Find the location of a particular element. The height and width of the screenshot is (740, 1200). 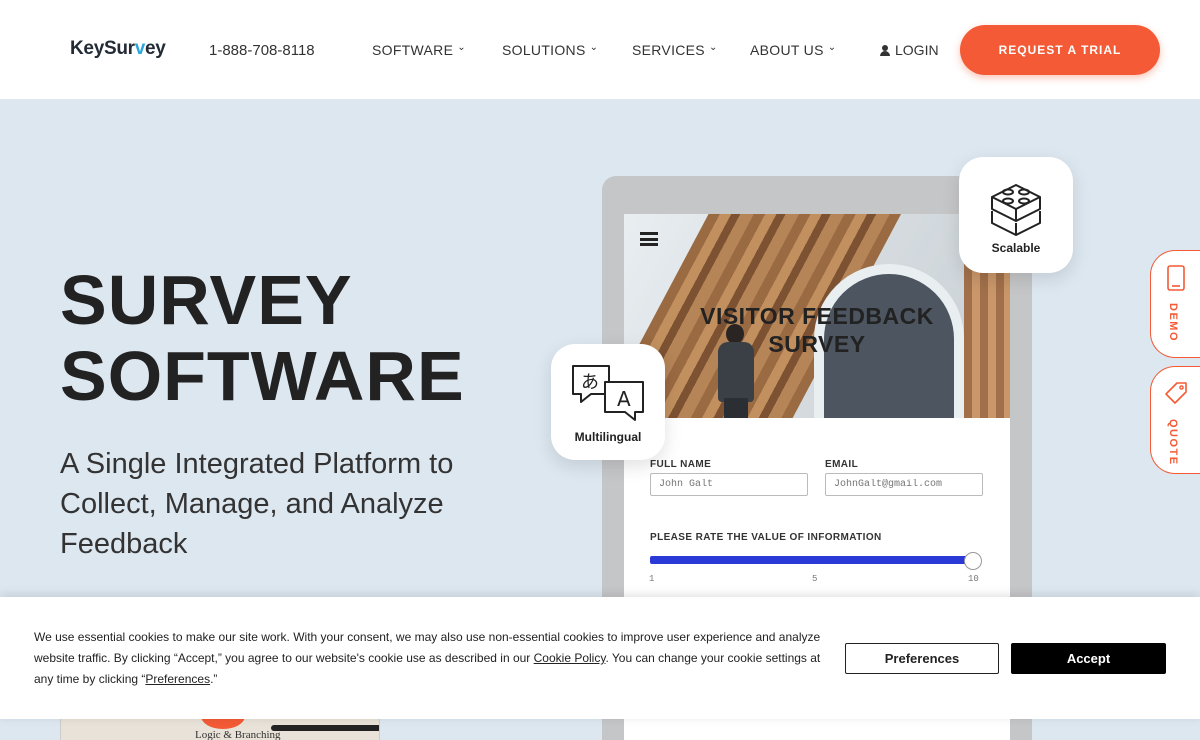

multilingual-label: Multilingual is located at coordinates (608, 437).